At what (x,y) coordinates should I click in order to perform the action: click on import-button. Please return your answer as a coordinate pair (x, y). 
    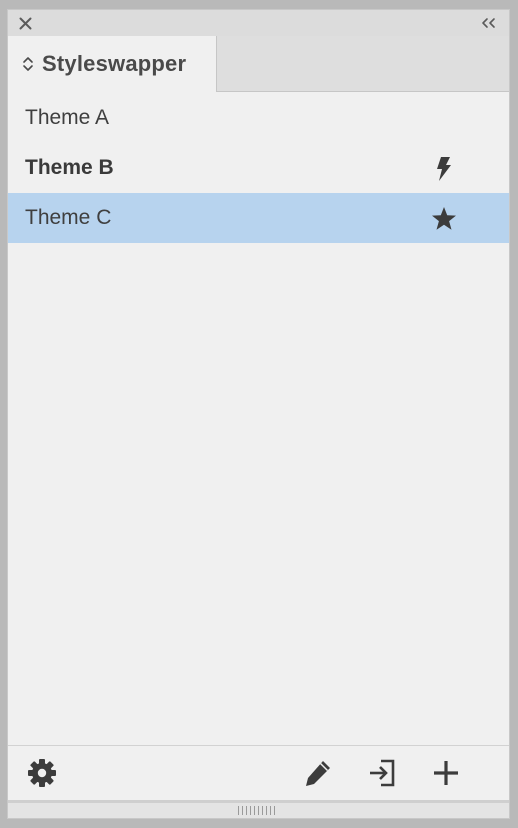
    Looking at the image, I should click on (382, 773).